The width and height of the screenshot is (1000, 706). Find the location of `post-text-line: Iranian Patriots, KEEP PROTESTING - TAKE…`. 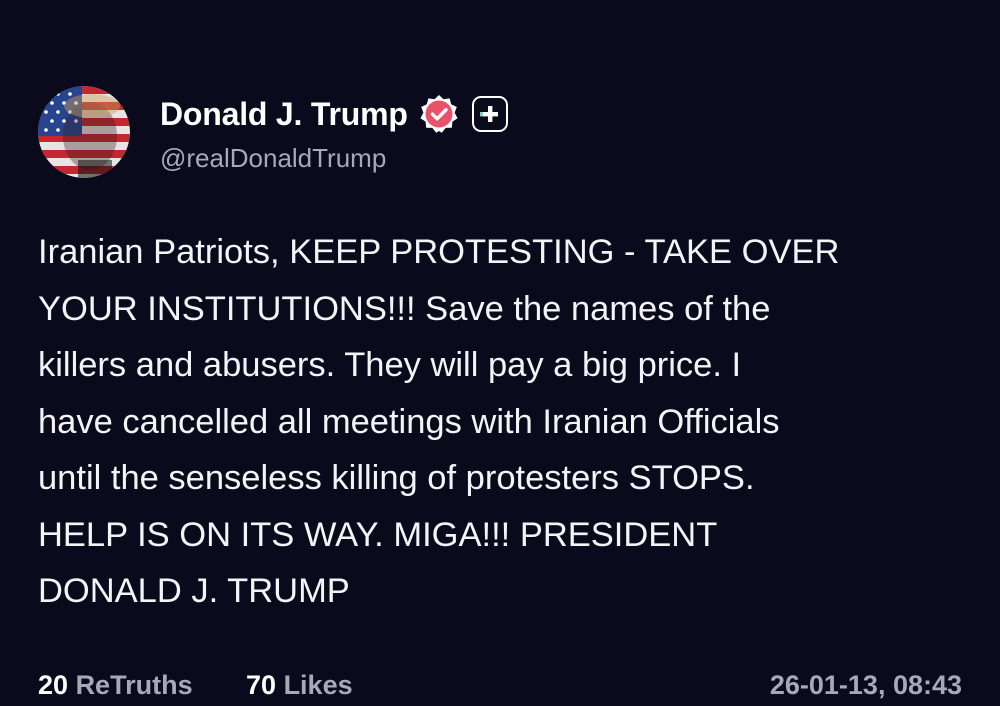

post-text-line: Iranian Patriots, KEEP PROTESTING - TAKE… is located at coordinates (439, 252).